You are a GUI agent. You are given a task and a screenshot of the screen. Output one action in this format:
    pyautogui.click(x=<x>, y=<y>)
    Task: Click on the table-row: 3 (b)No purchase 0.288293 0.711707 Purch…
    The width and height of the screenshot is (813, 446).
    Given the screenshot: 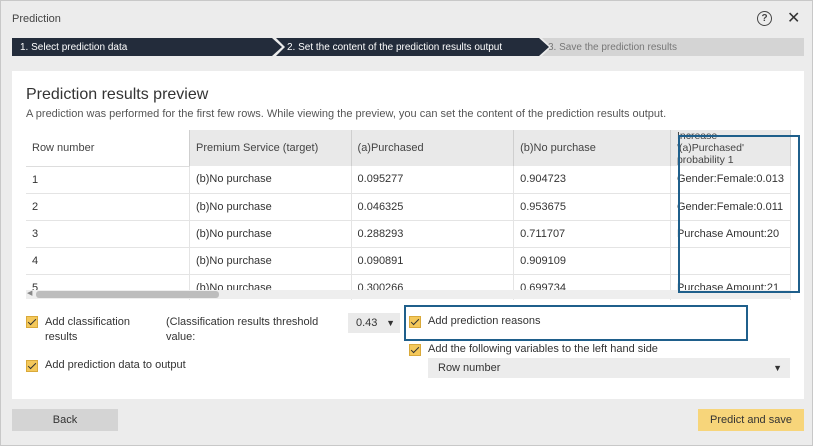 What is the action you would take?
    pyautogui.click(x=408, y=234)
    